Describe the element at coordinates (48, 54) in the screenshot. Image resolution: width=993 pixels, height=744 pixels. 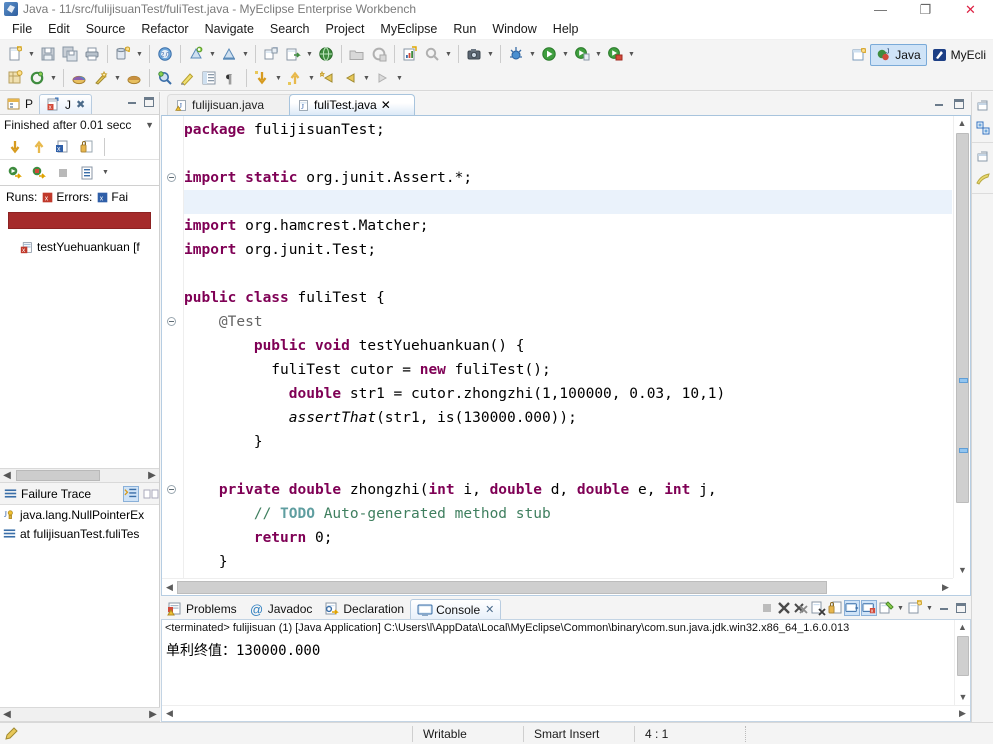
I see `save-icon` at that location.